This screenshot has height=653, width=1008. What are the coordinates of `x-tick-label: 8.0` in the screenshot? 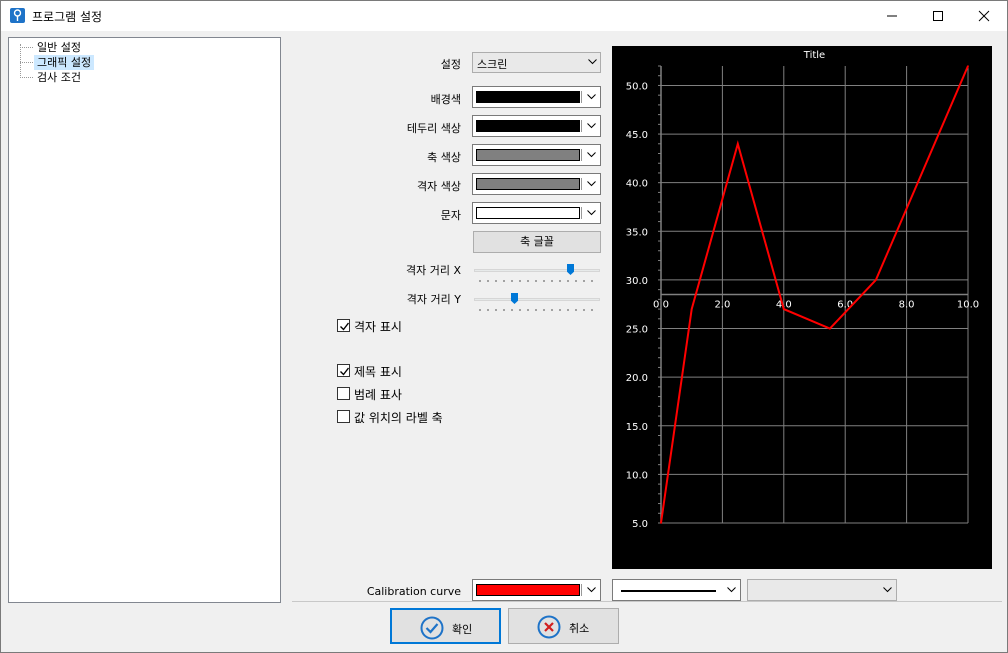 It's located at (907, 305).